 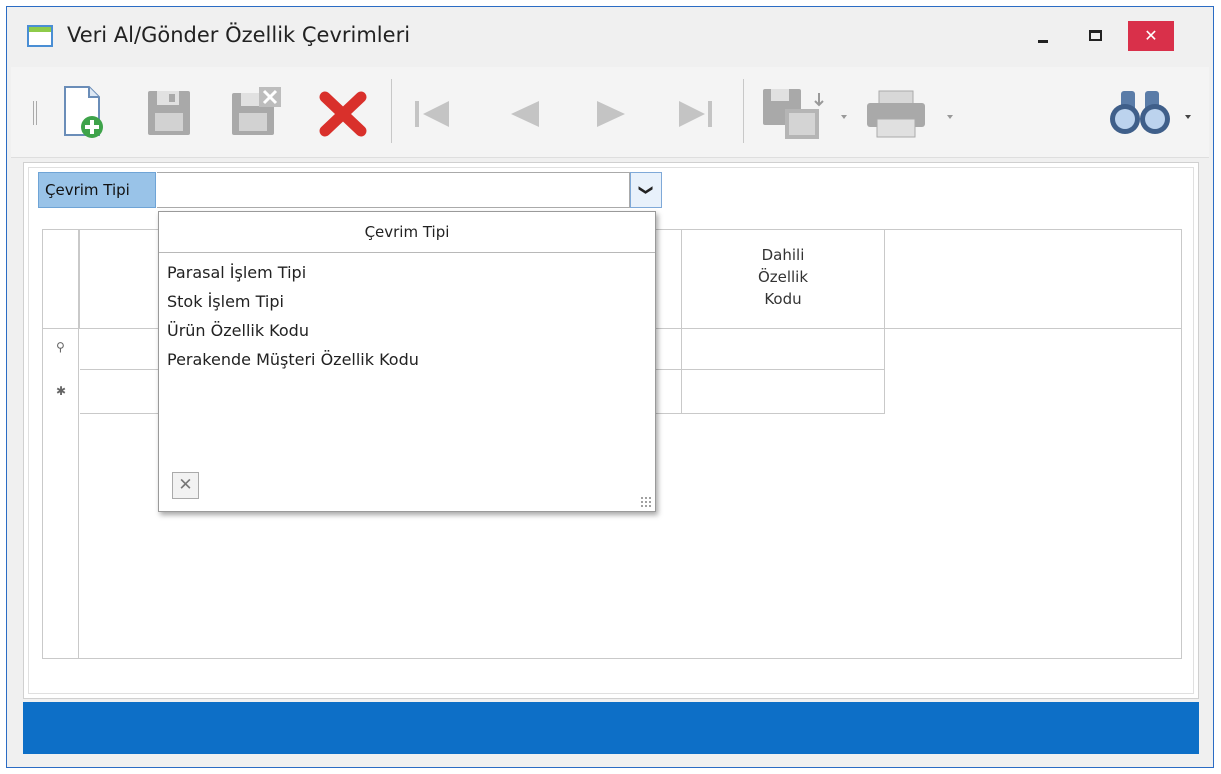 I want to click on close-button: ✕, so click(x=1151, y=36).